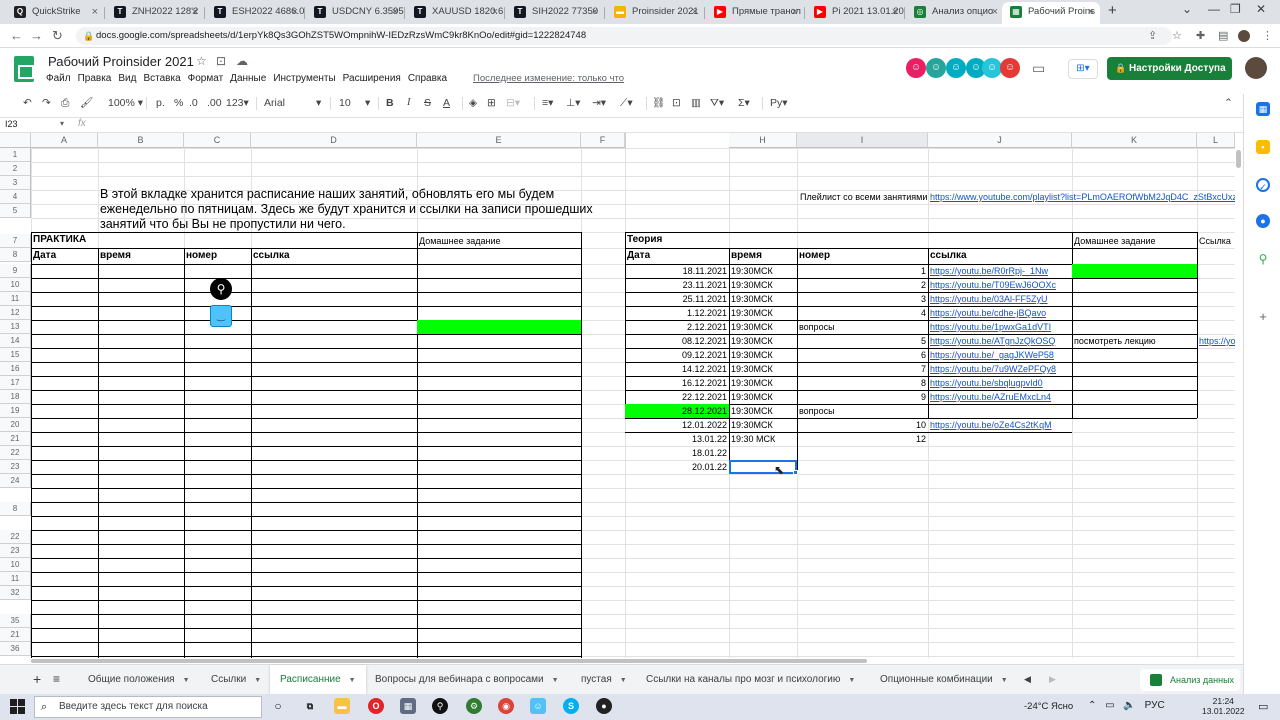 This screenshot has width=1280, height=720. Describe the element at coordinates (677, 271) in the screenshot. I see `theory-date-cell: 18.11.2021` at that location.